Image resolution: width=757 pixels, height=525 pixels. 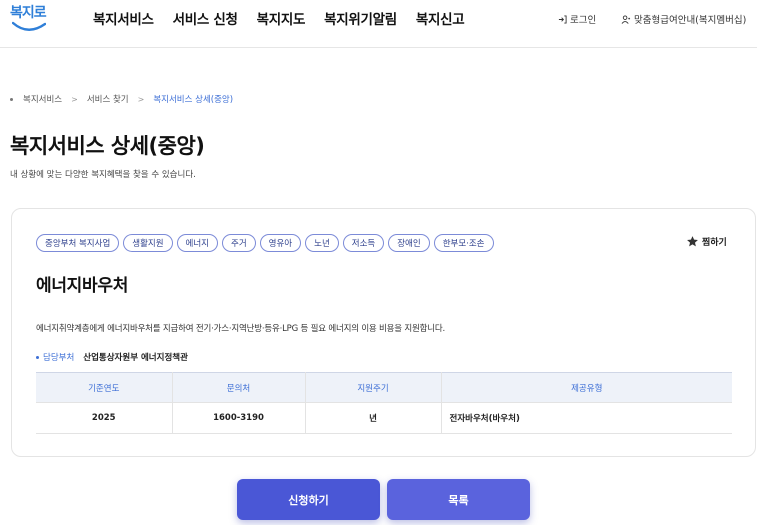 I want to click on nav-welfare-service: 복지서비스, so click(x=123, y=18).